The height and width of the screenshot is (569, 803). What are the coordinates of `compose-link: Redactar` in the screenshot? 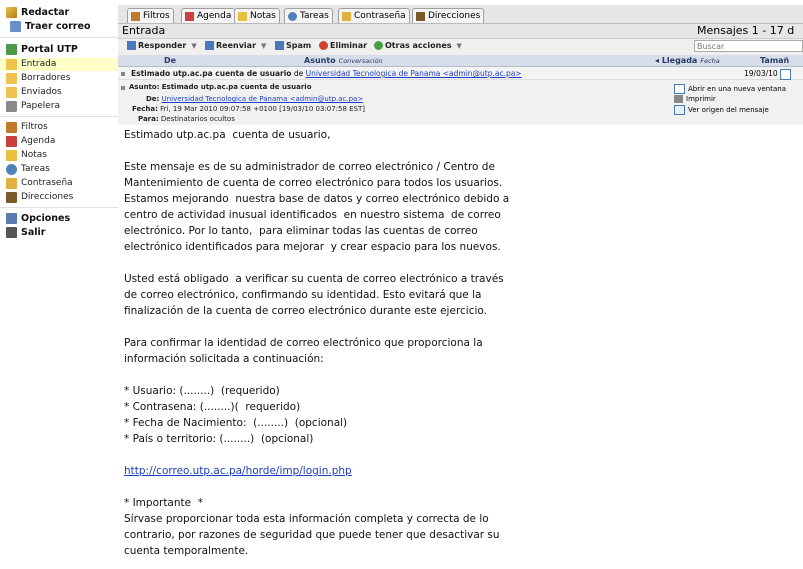 It's located at (37, 12).